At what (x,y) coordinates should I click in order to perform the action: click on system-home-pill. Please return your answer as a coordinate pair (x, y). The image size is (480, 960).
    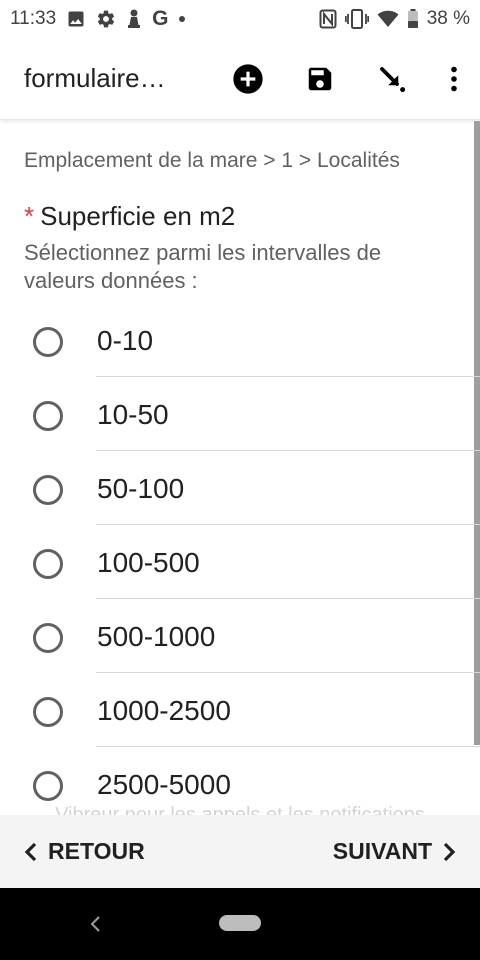
    Looking at the image, I should click on (240, 923).